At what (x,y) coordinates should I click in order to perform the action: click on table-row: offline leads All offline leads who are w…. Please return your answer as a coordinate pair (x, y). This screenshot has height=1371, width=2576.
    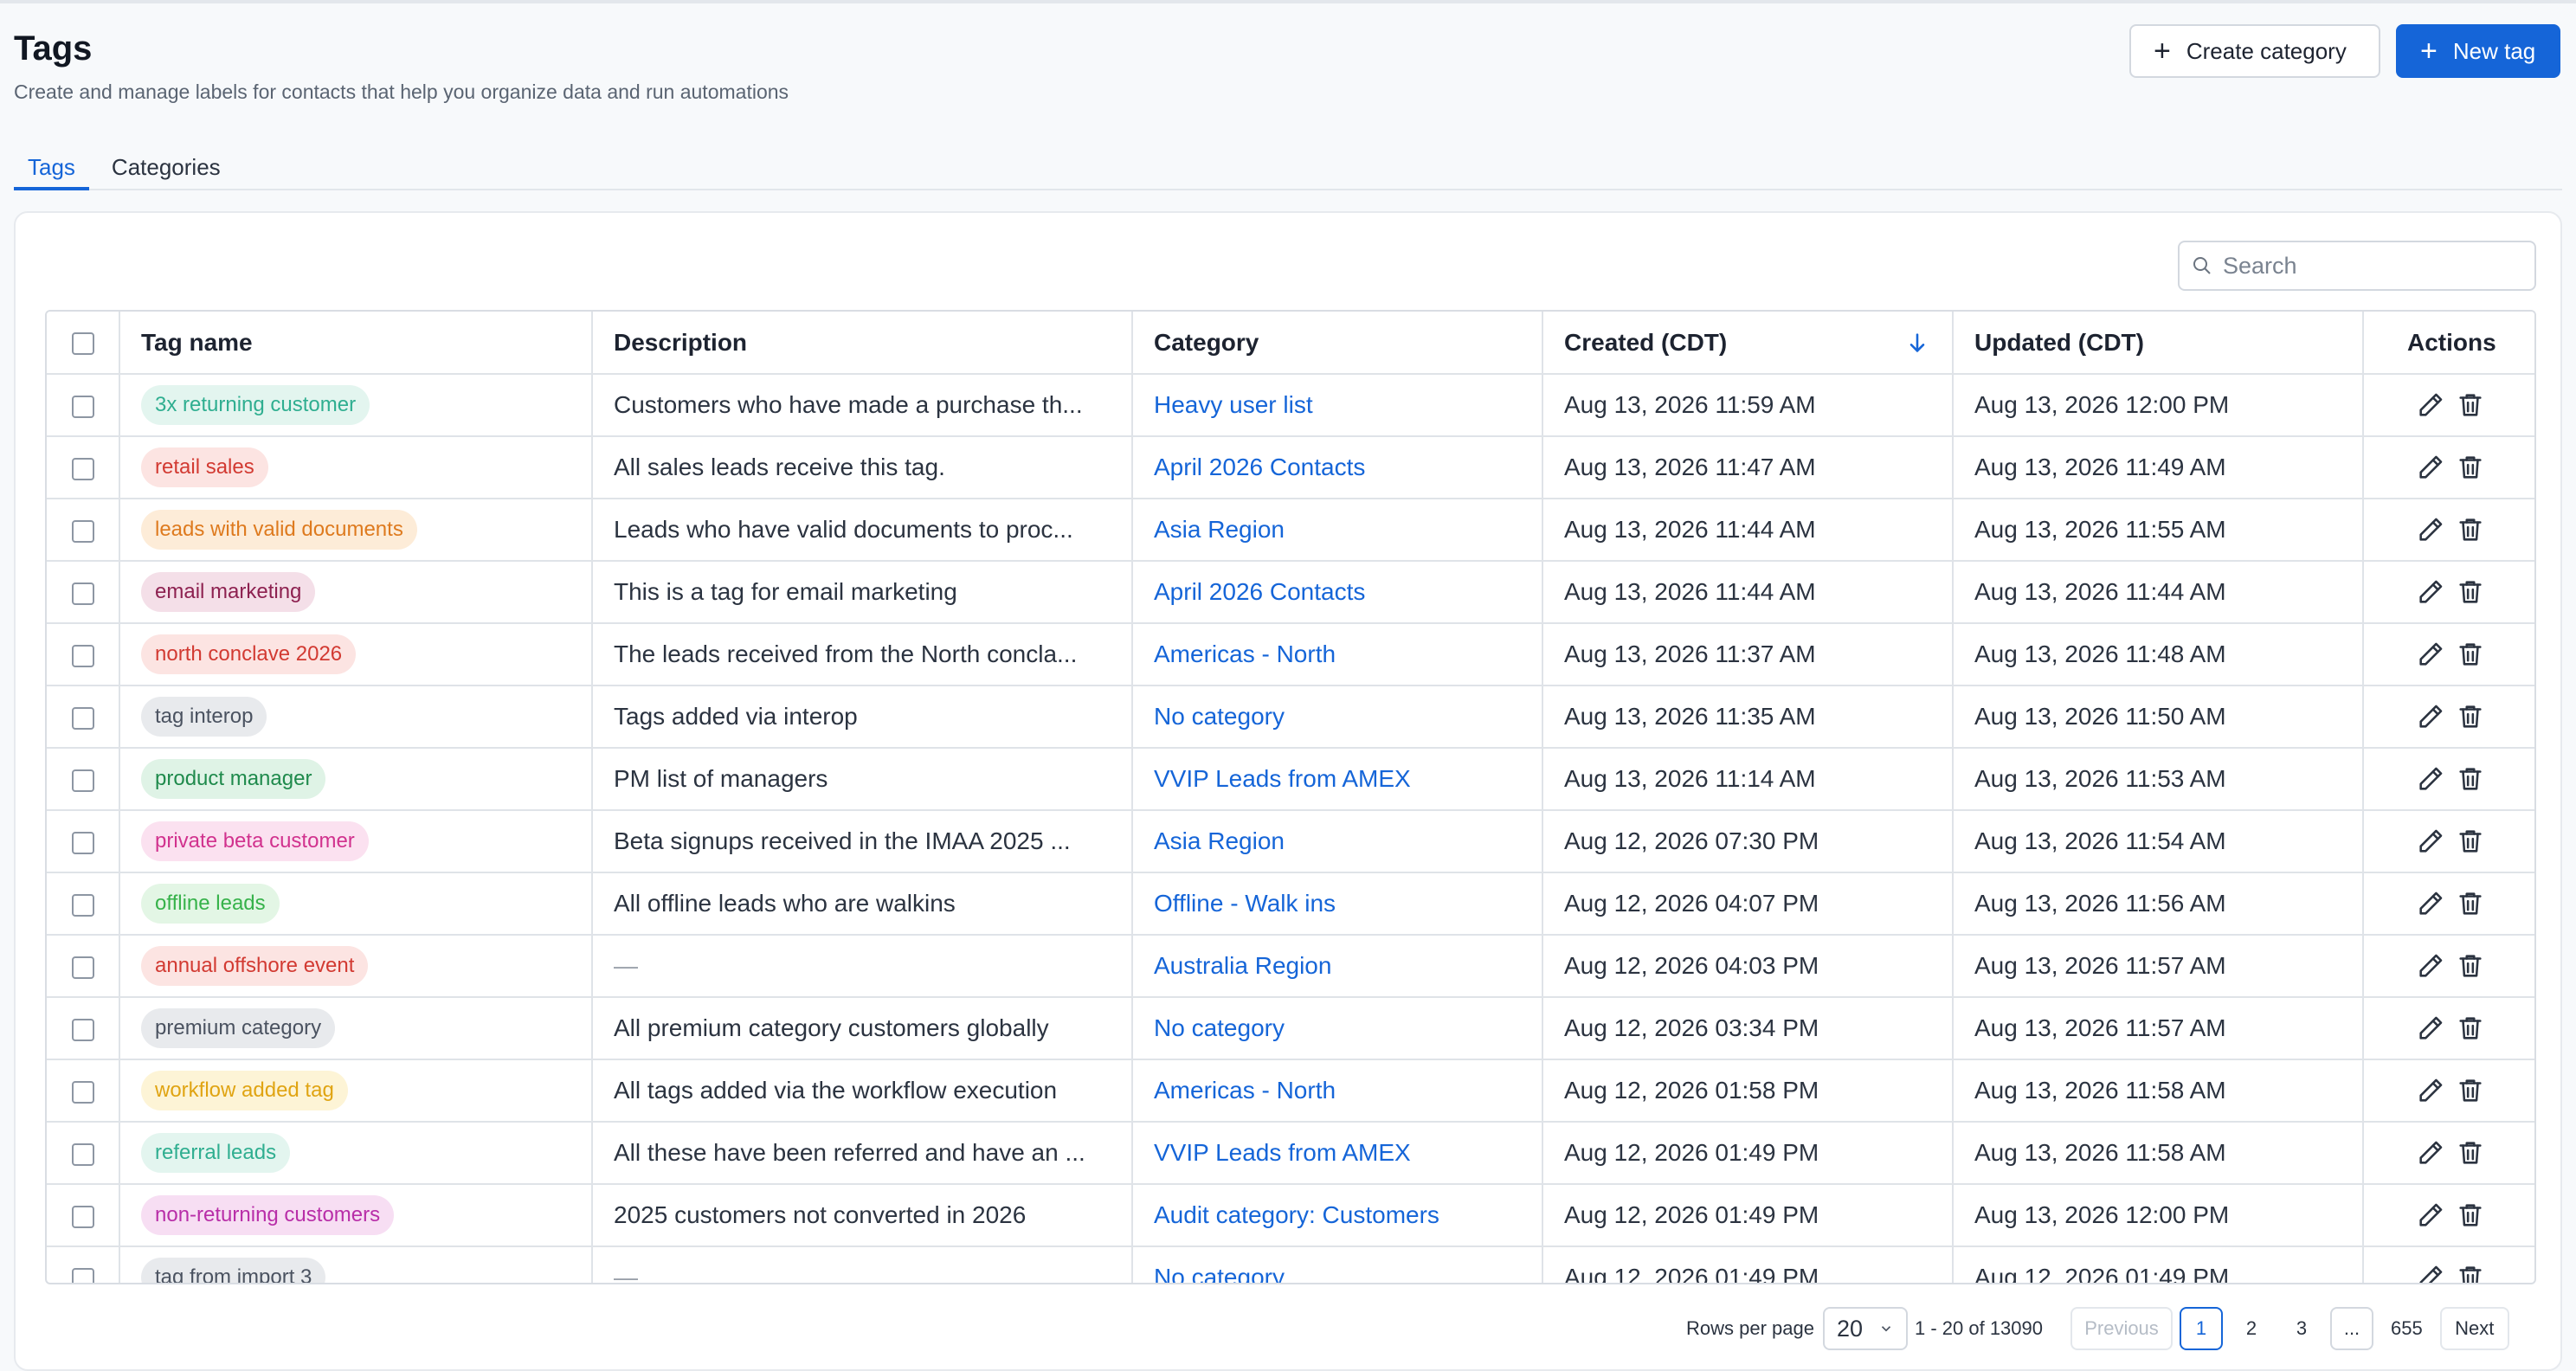
    Looking at the image, I should click on (1290, 904).